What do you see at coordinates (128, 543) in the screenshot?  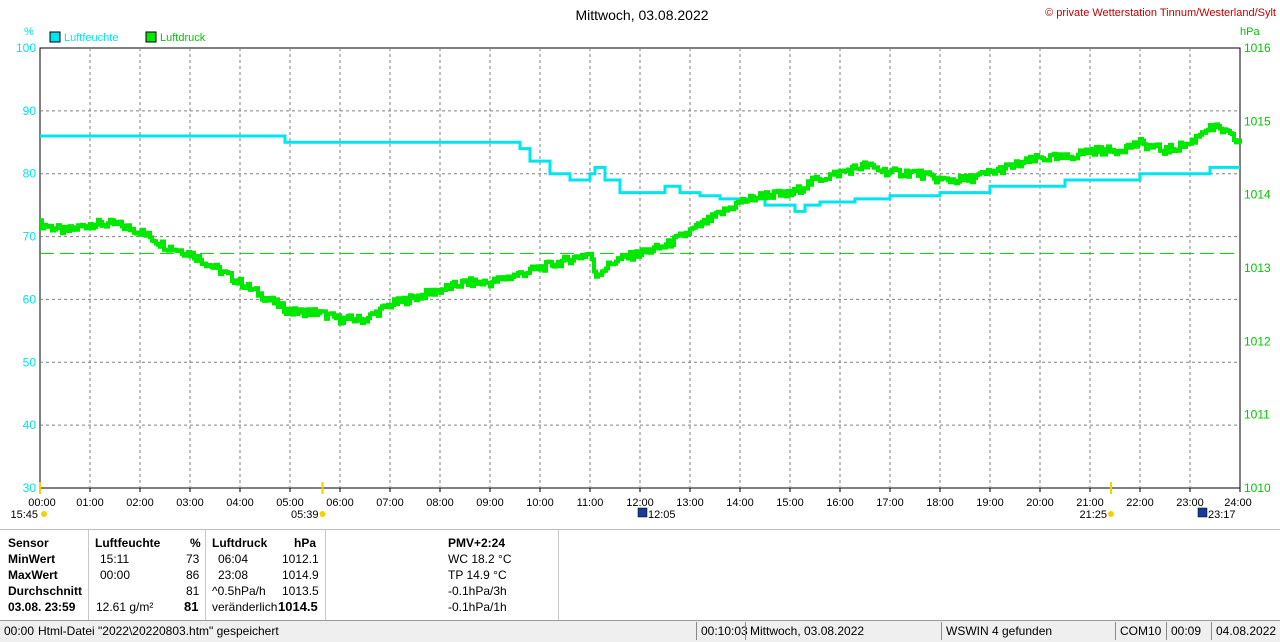 I see `hdr-humidity: Luftfeuchte` at bounding box center [128, 543].